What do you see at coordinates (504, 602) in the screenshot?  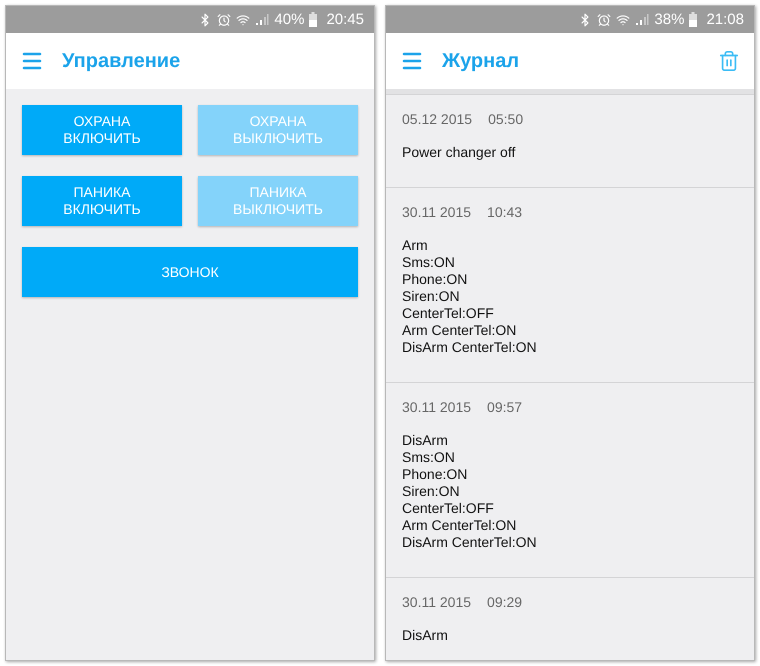 I see `entry-time: 09:29` at bounding box center [504, 602].